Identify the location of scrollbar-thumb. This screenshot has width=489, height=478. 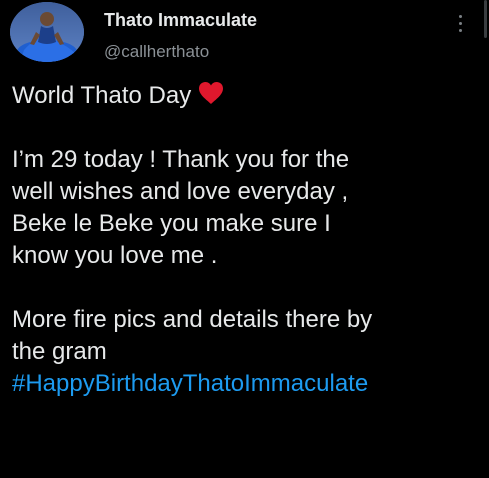
(485, 19).